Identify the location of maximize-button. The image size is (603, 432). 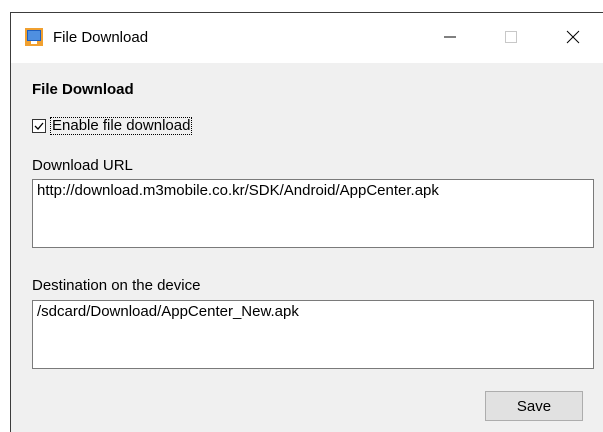
(511, 38).